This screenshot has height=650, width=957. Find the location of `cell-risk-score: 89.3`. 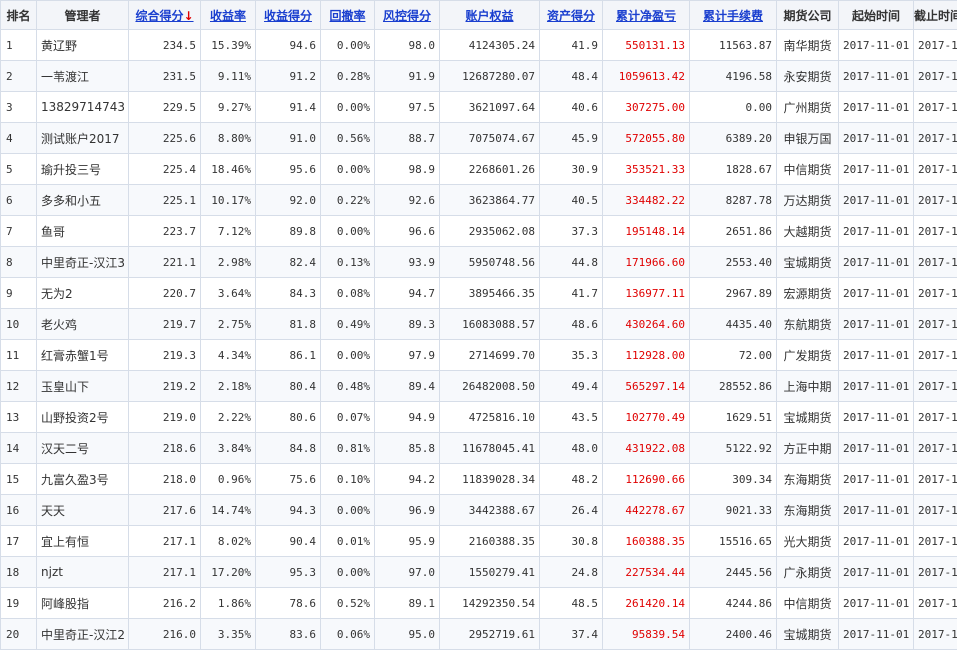

cell-risk-score: 89.3 is located at coordinates (407, 324).